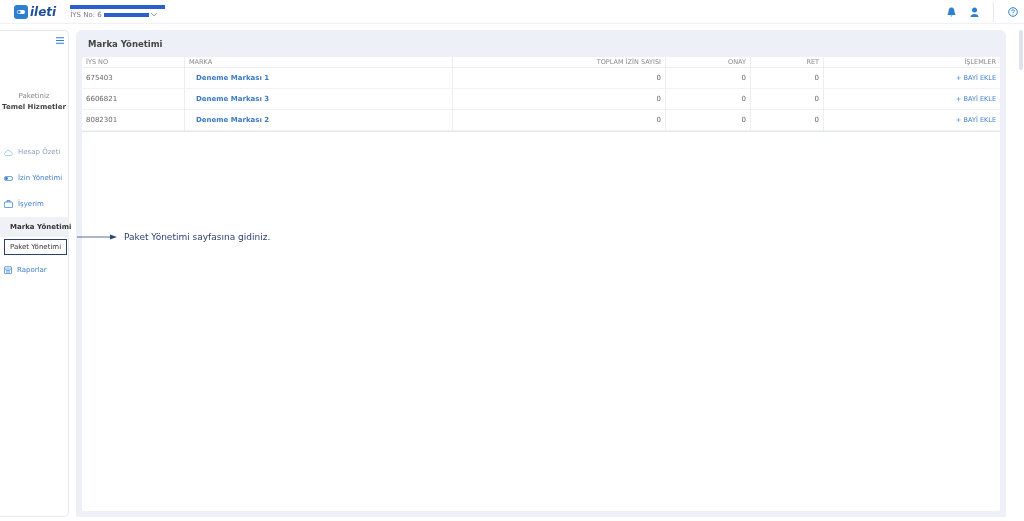  I want to click on help-icon, so click(1013, 11).